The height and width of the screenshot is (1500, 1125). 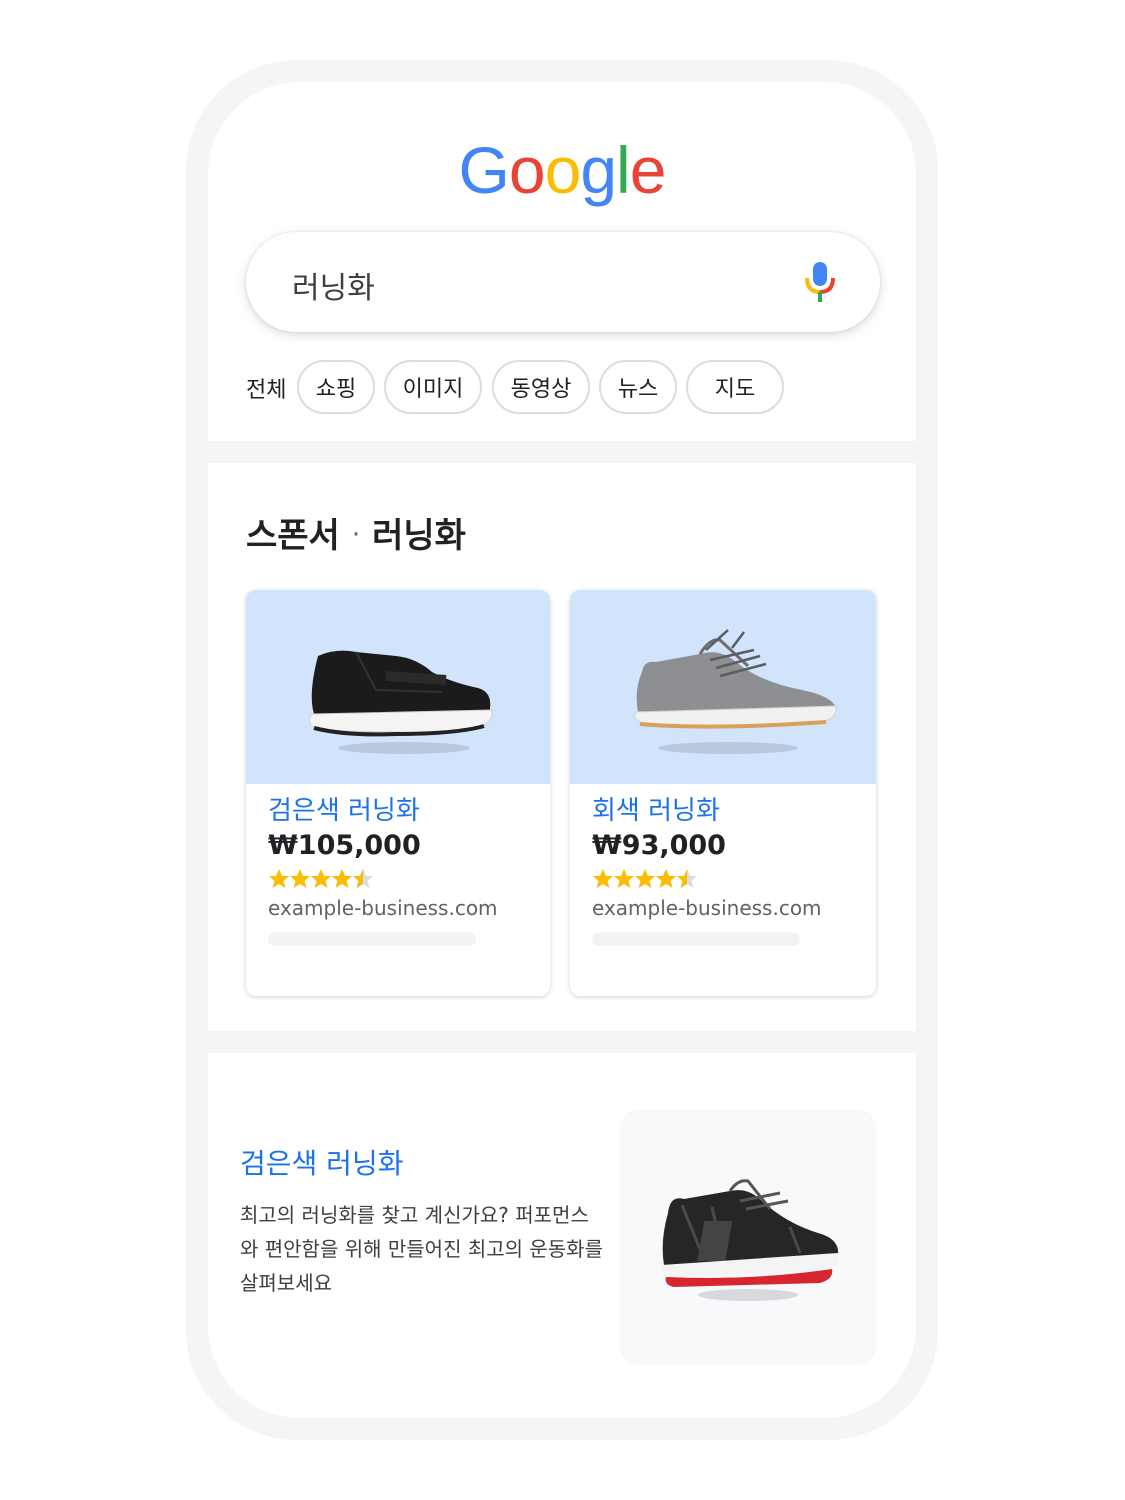 I want to click on organic-result-image, so click(x=748, y=1237).